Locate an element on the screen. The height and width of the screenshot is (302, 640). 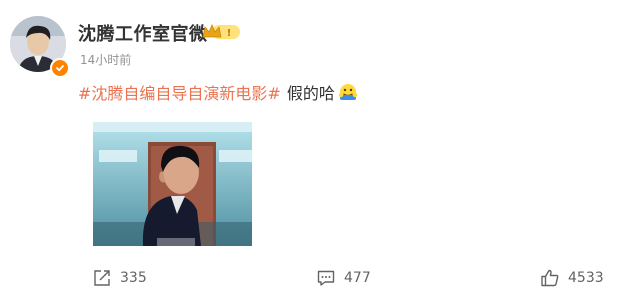
like-button: 4533 is located at coordinates (572, 278).